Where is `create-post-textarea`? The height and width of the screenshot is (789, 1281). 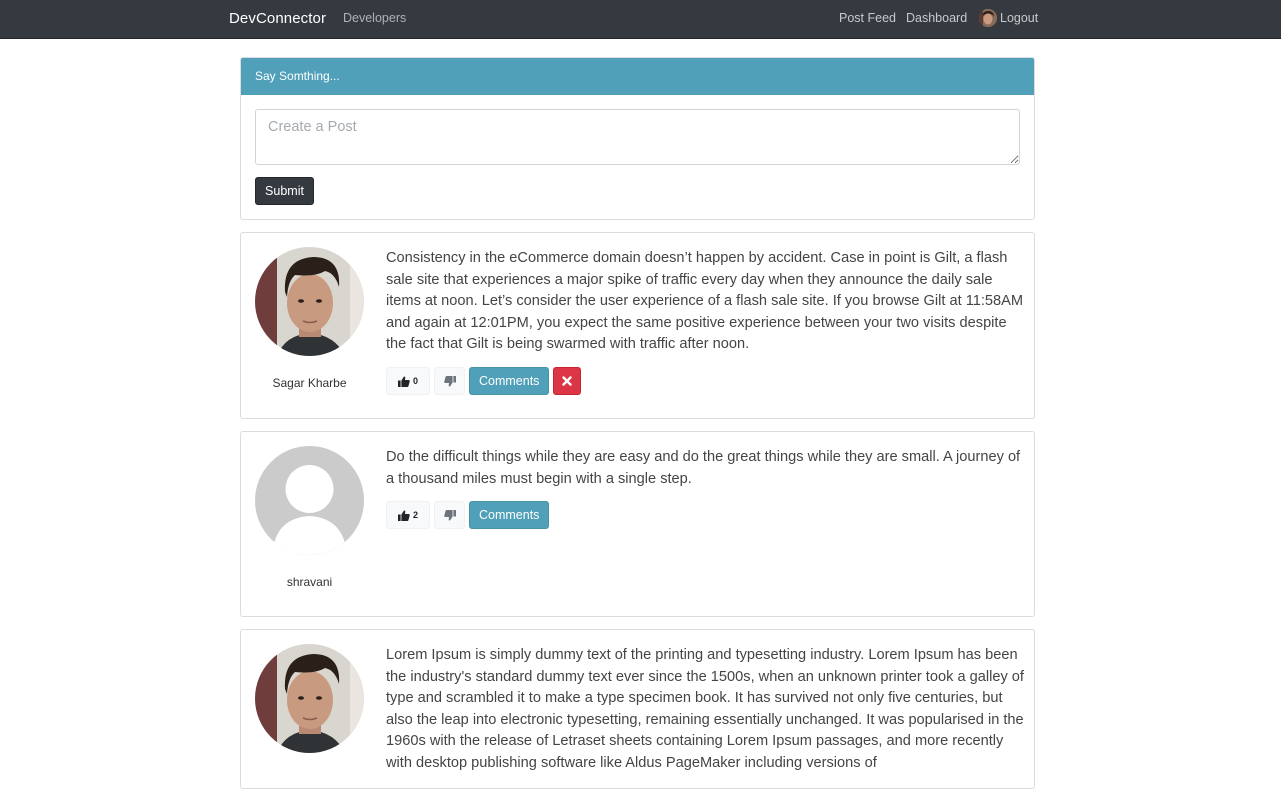 create-post-textarea is located at coordinates (637, 137).